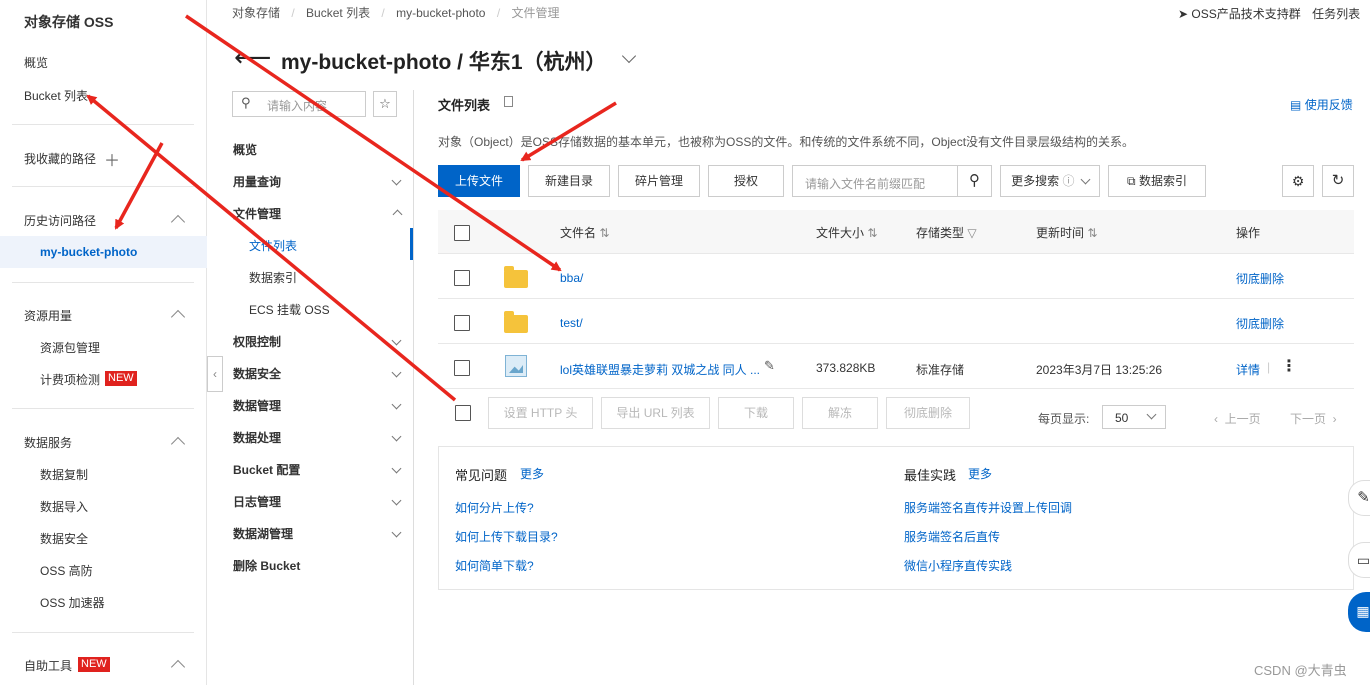 The image size is (1370, 685). Describe the element at coordinates (256, 13) in the screenshot. I see `breadcrumb-item: 对象存储` at that location.